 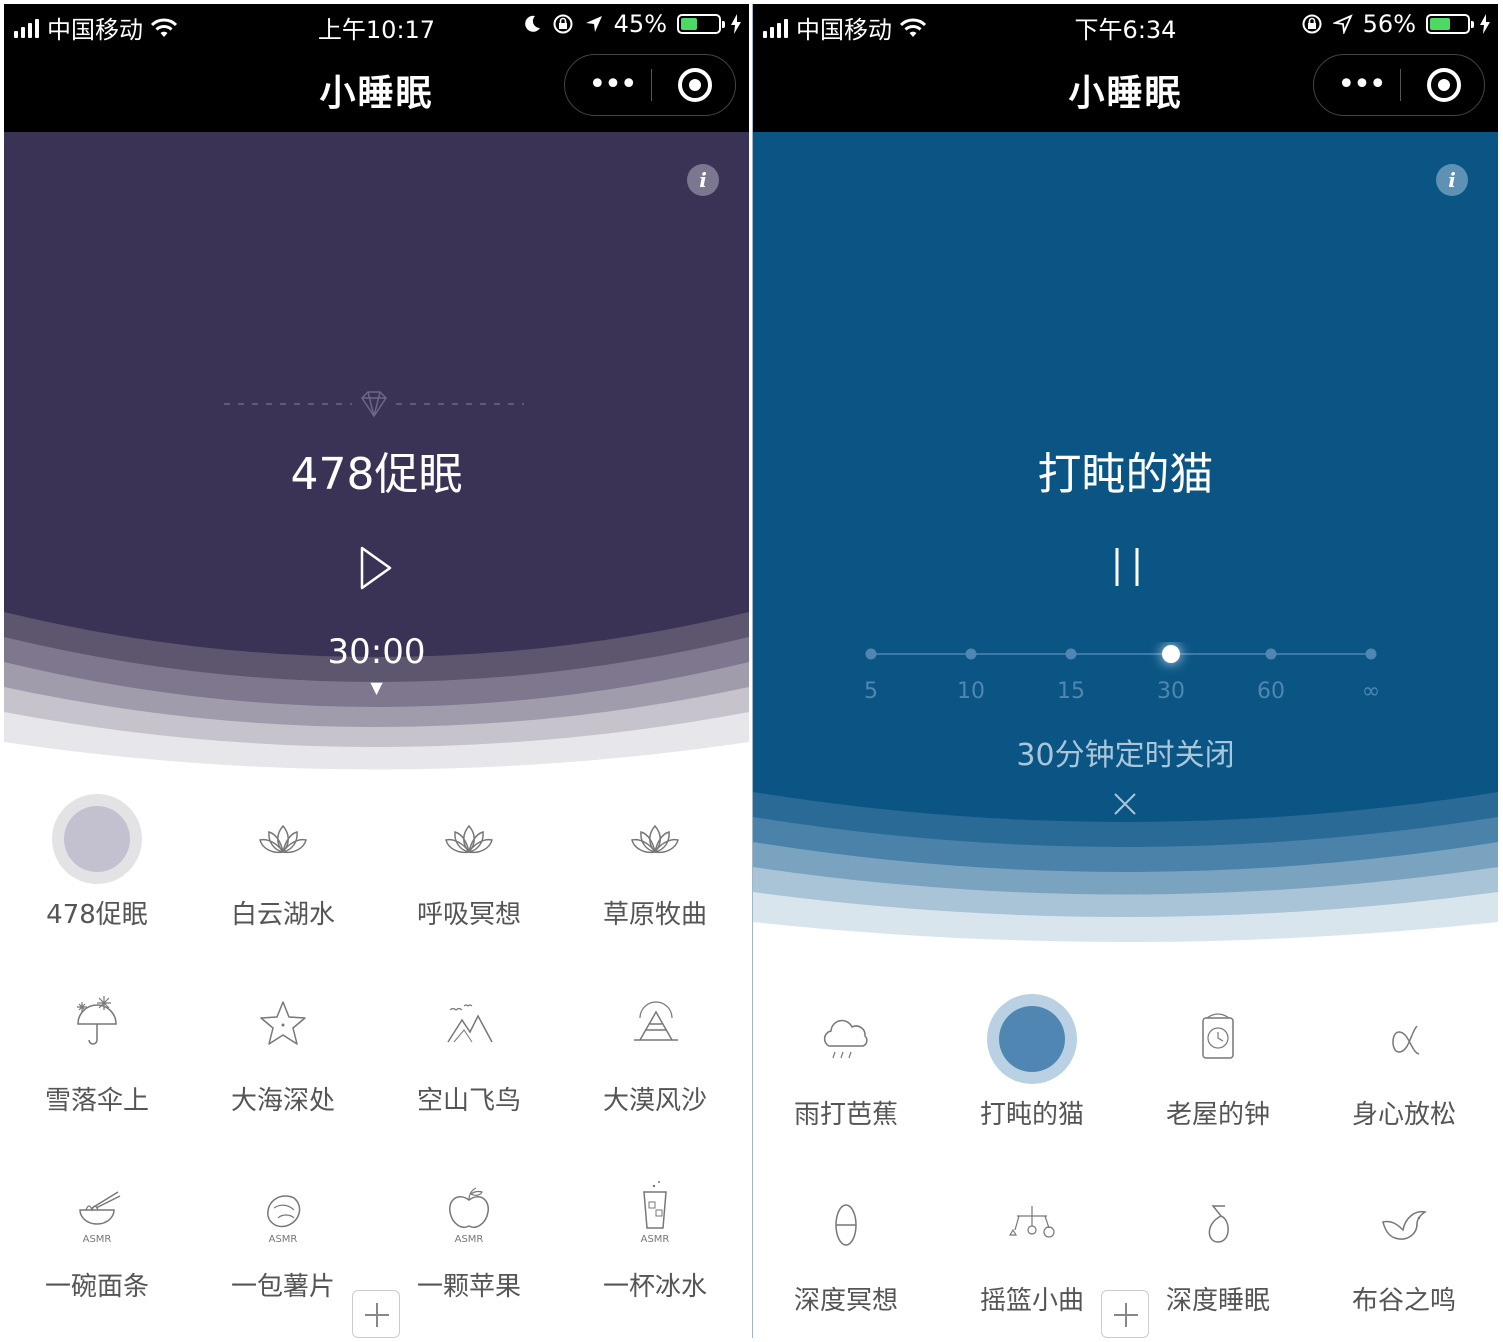 What do you see at coordinates (654, 915) in the screenshot?
I see `sound-item-label: 草原牧曲` at bounding box center [654, 915].